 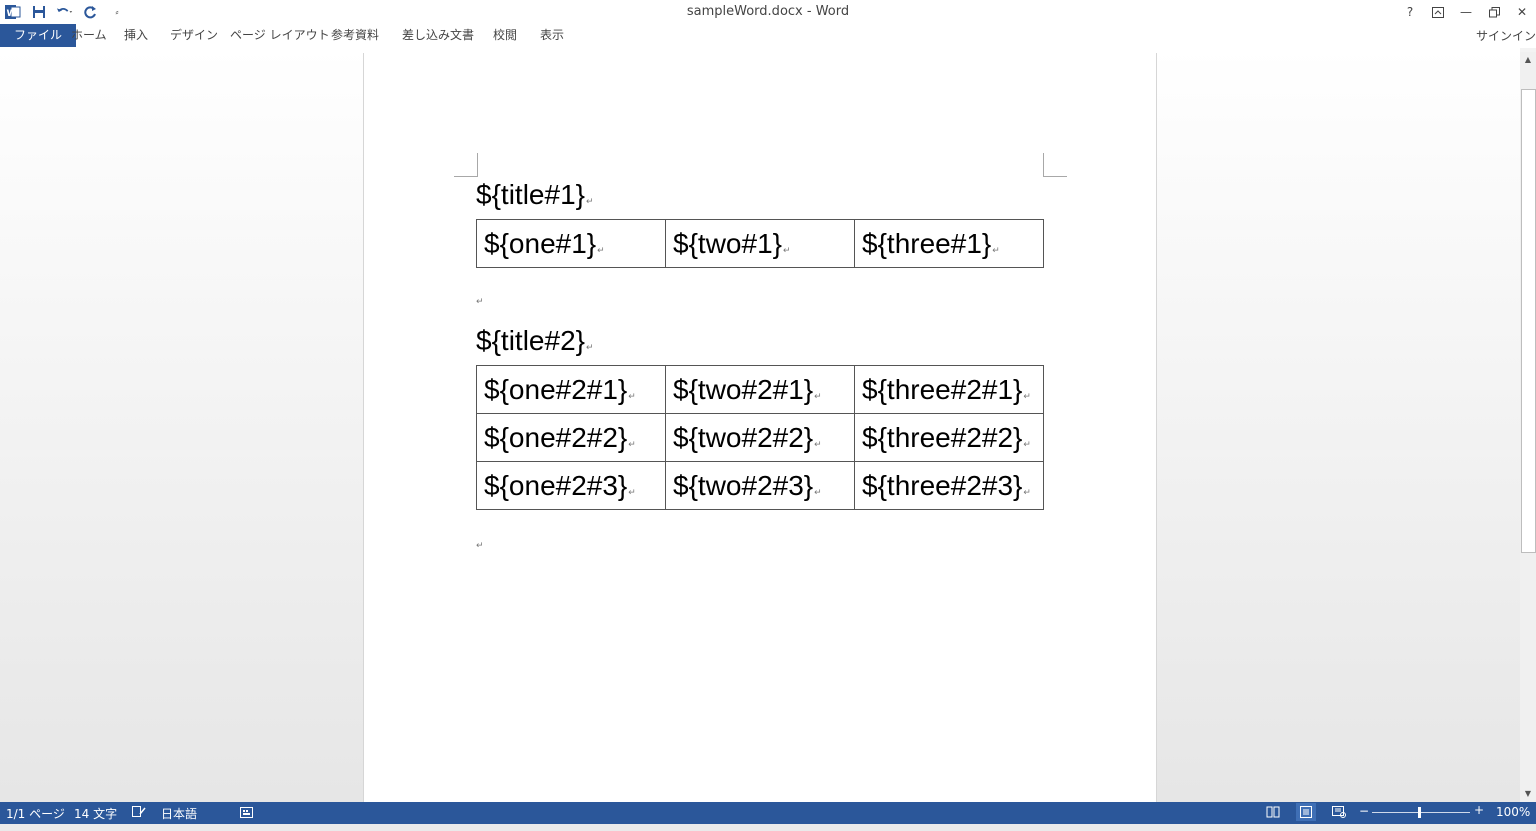 I want to click on print-layout-icon, so click(x=1306, y=812).